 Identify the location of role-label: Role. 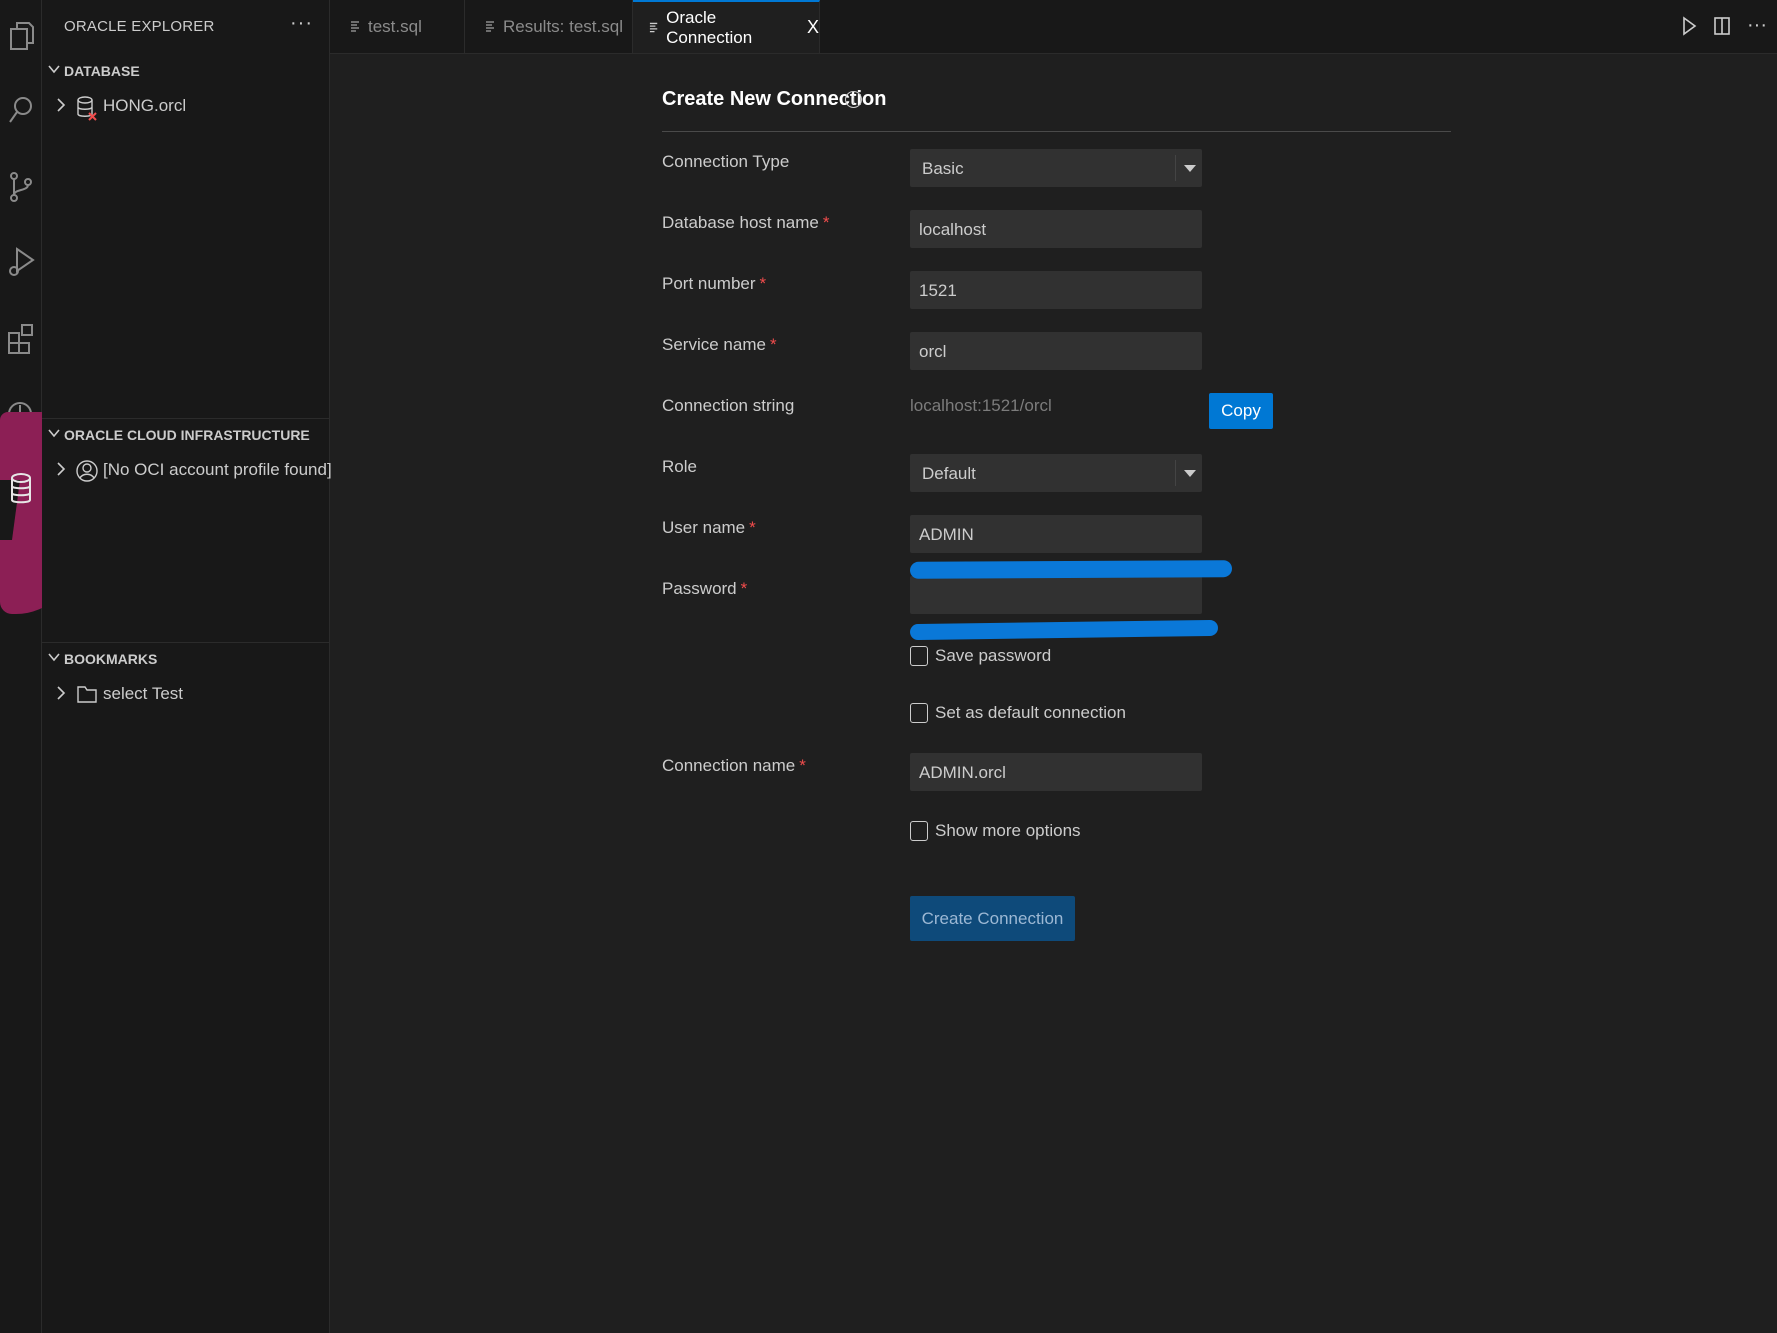
(679, 466).